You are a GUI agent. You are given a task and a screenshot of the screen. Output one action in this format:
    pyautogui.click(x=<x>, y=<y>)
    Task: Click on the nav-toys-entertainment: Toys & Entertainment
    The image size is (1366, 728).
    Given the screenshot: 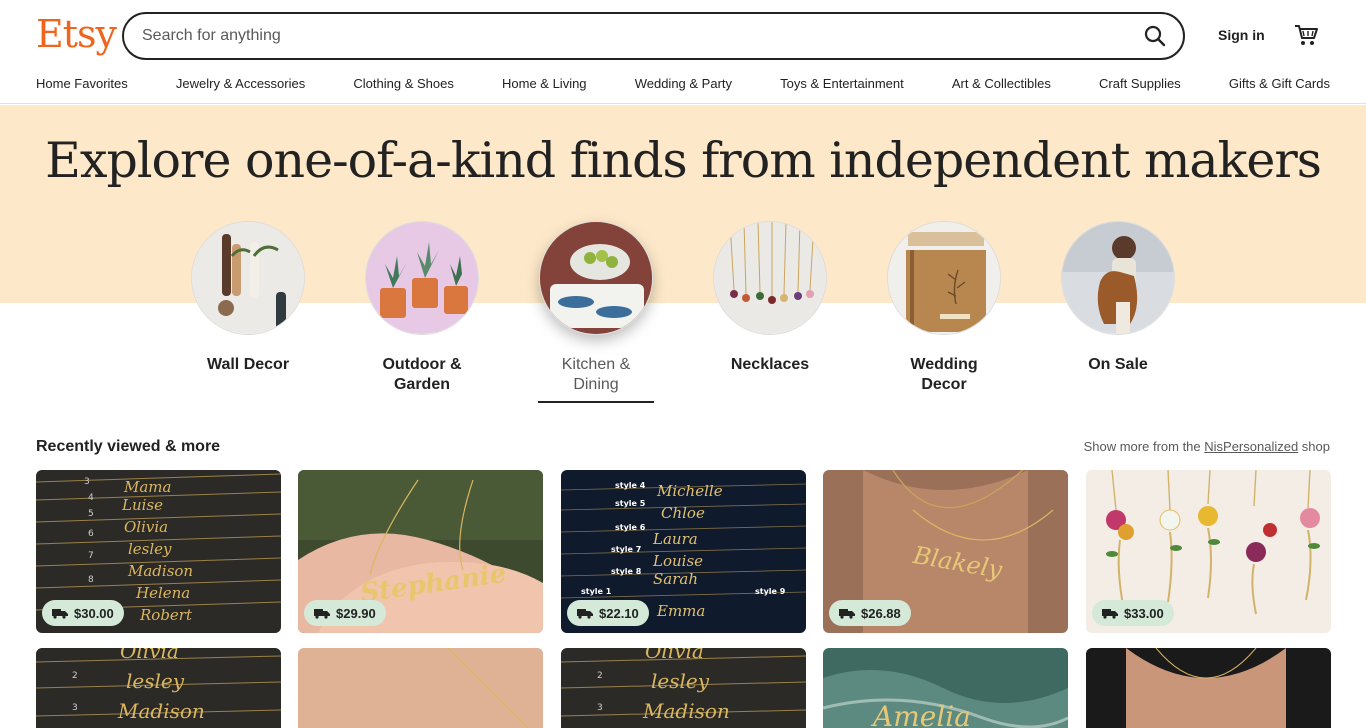 What is the action you would take?
    pyautogui.click(x=842, y=85)
    